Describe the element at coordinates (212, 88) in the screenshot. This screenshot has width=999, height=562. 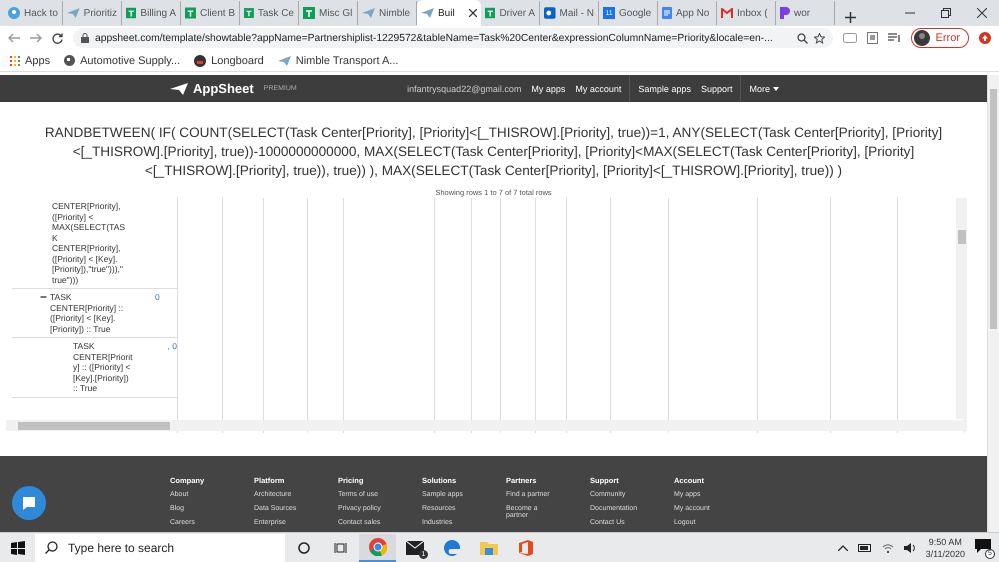
I see `brand-logo: AppSheet` at that location.